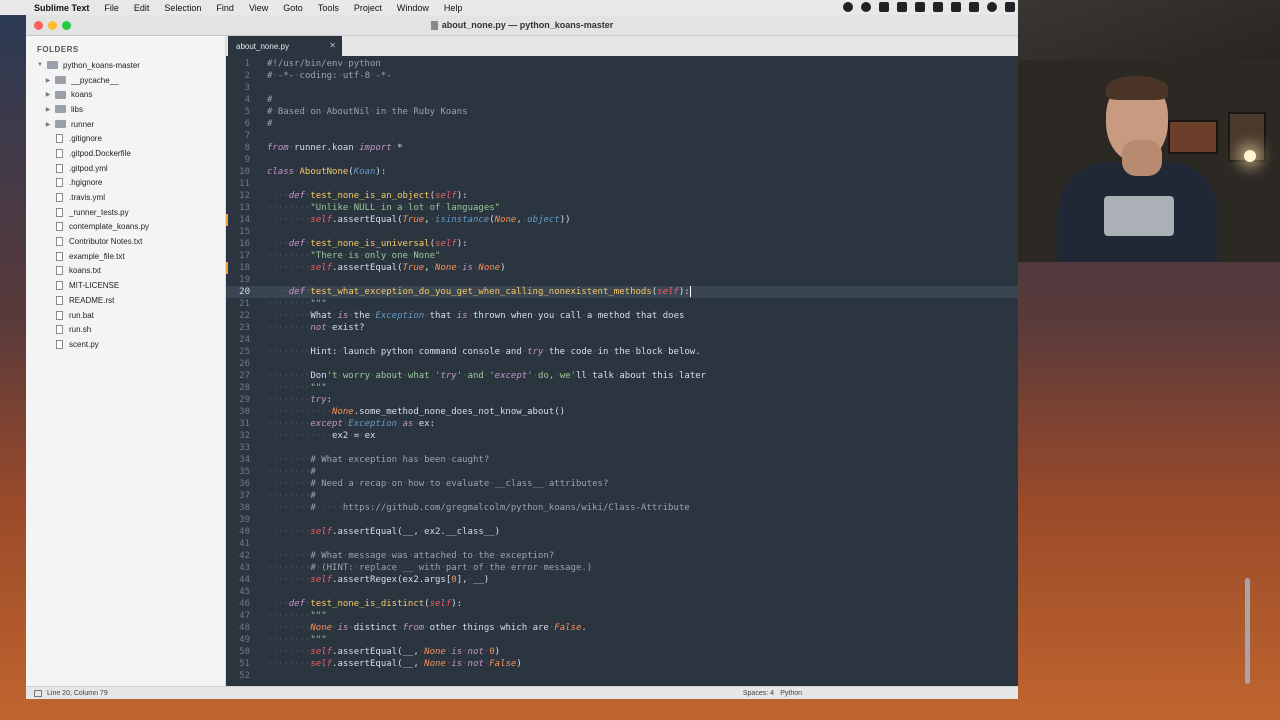  What do you see at coordinates (1247, 631) in the screenshot?
I see `editor-scrollbar` at bounding box center [1247, 631].